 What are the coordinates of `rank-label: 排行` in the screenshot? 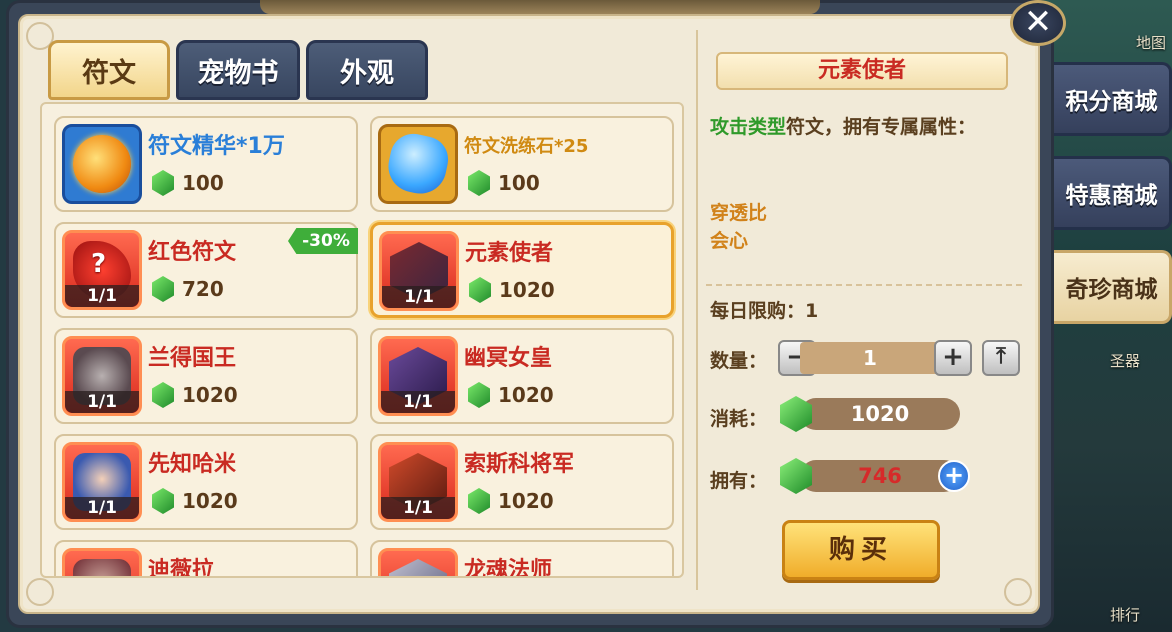 It's located at (1125, 614).